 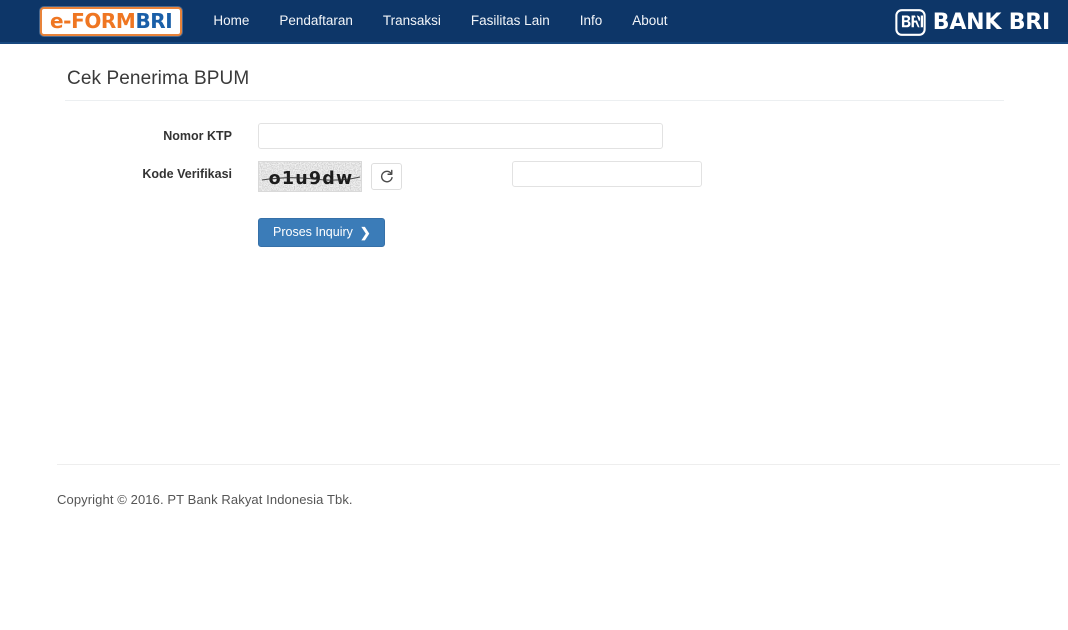 What do you see at coordinates (510, 21) in the screenshot?
I see `nav-item-fasilitas-lain: Fasilitas Lain` at bounding box center [510, 21].